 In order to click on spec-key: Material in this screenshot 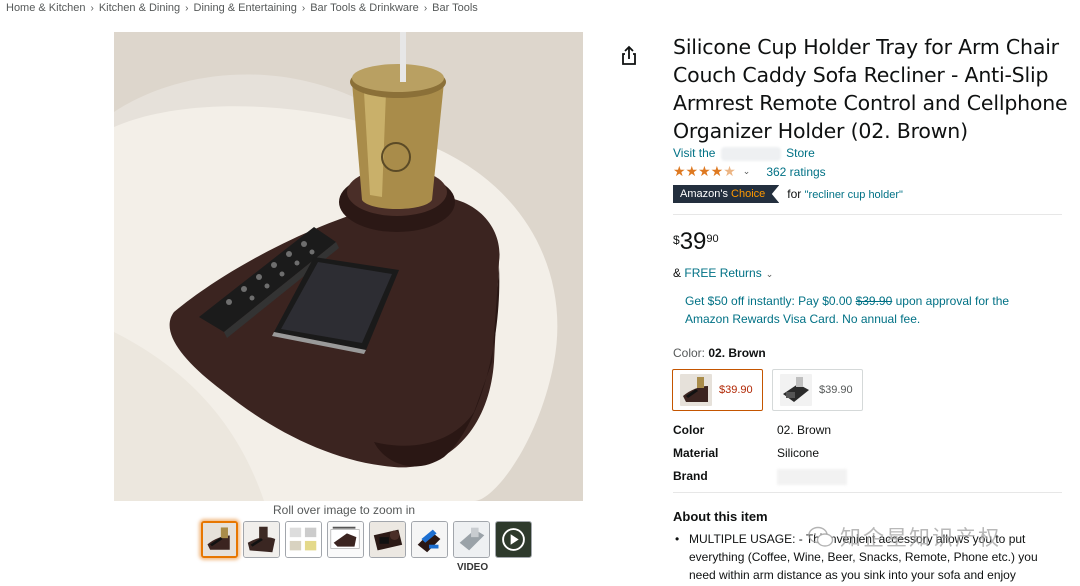, I will do `click(696, 453)`.